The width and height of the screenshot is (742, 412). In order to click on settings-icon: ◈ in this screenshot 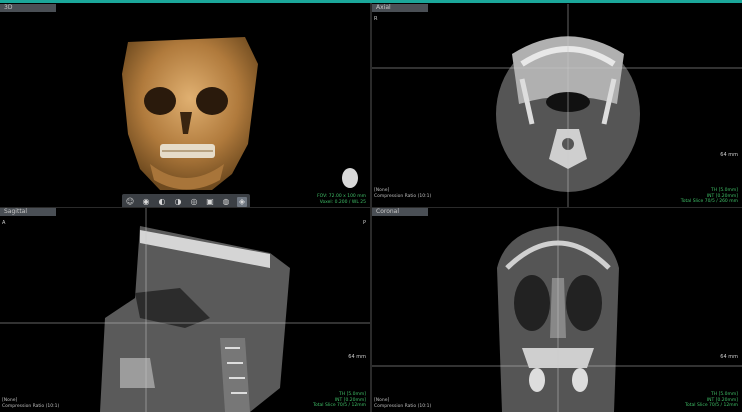, I will do `click(242, 201)`.